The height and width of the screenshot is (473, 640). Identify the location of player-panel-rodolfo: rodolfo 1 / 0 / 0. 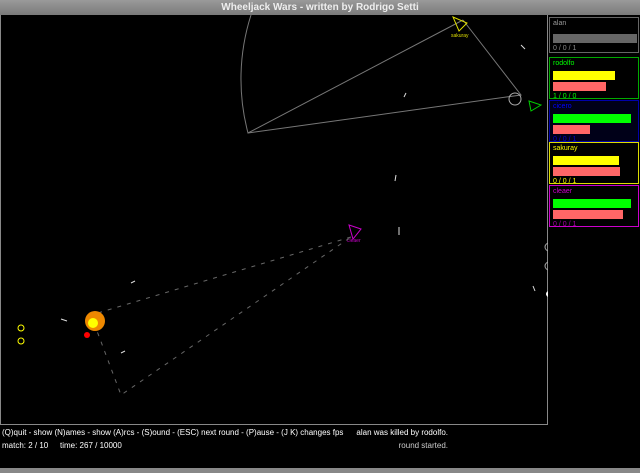
(594, 78).